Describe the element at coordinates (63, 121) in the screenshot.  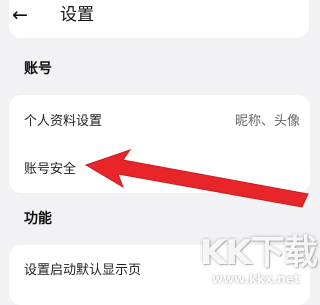
I see `row-label-profile: 个人资料设置` at that location.